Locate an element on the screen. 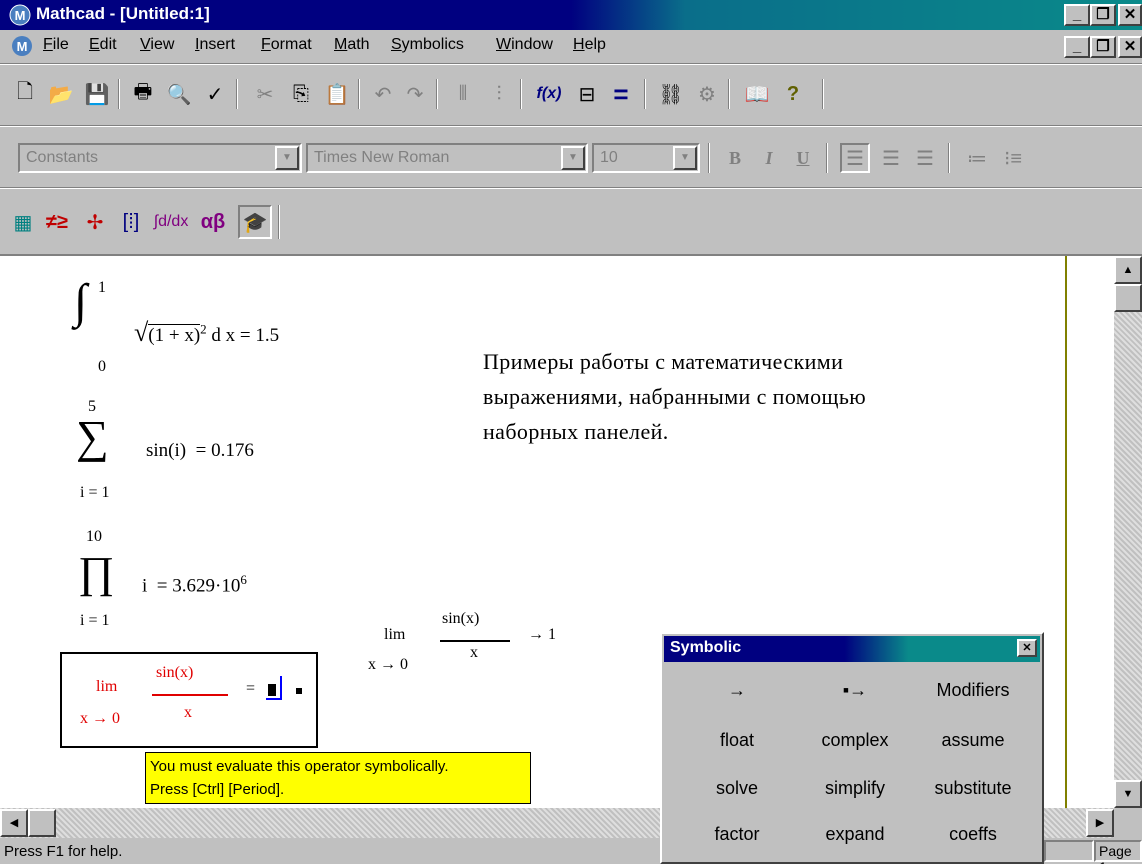  menu-format: Format is located at coordinates (286, 45).